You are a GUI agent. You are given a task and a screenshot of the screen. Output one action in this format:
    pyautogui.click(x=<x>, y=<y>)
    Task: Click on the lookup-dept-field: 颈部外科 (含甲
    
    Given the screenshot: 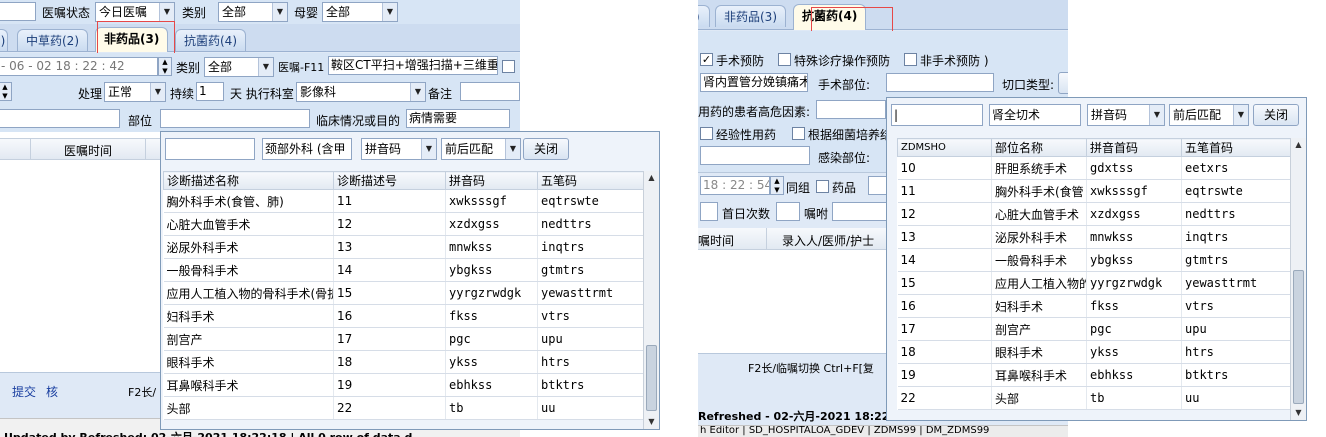 What is the action you would take?
    pyautogui.click(x=307, y=149)
    